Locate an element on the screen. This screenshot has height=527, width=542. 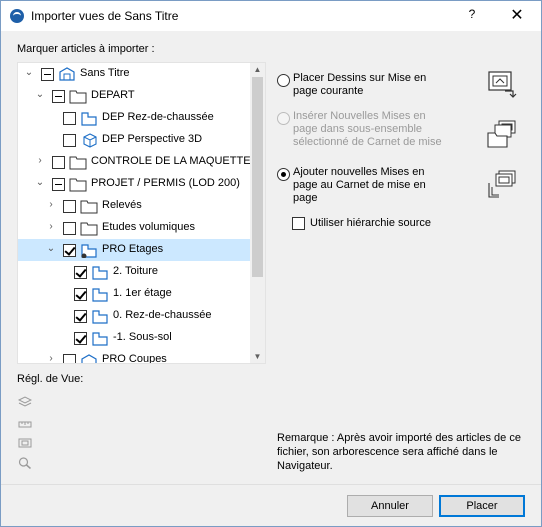
place-button: Placer is located at coordinates (482, 506).